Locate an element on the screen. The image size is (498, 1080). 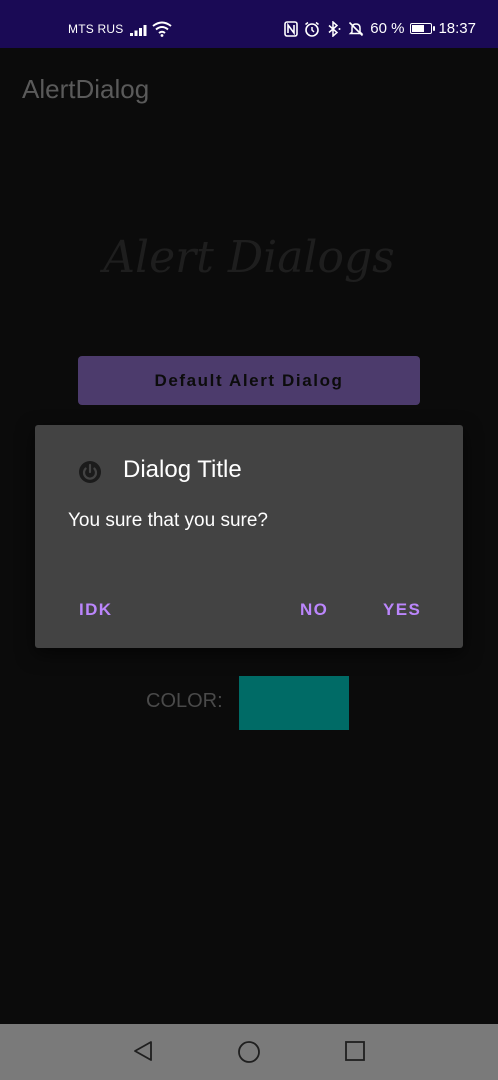
wifi-icon is located at coordinates (162, 31).